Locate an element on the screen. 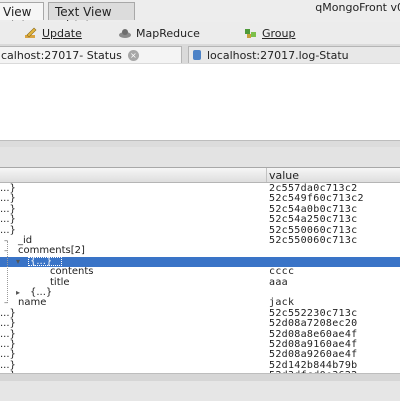  group-button: Group is located at coordinates (270, 33).